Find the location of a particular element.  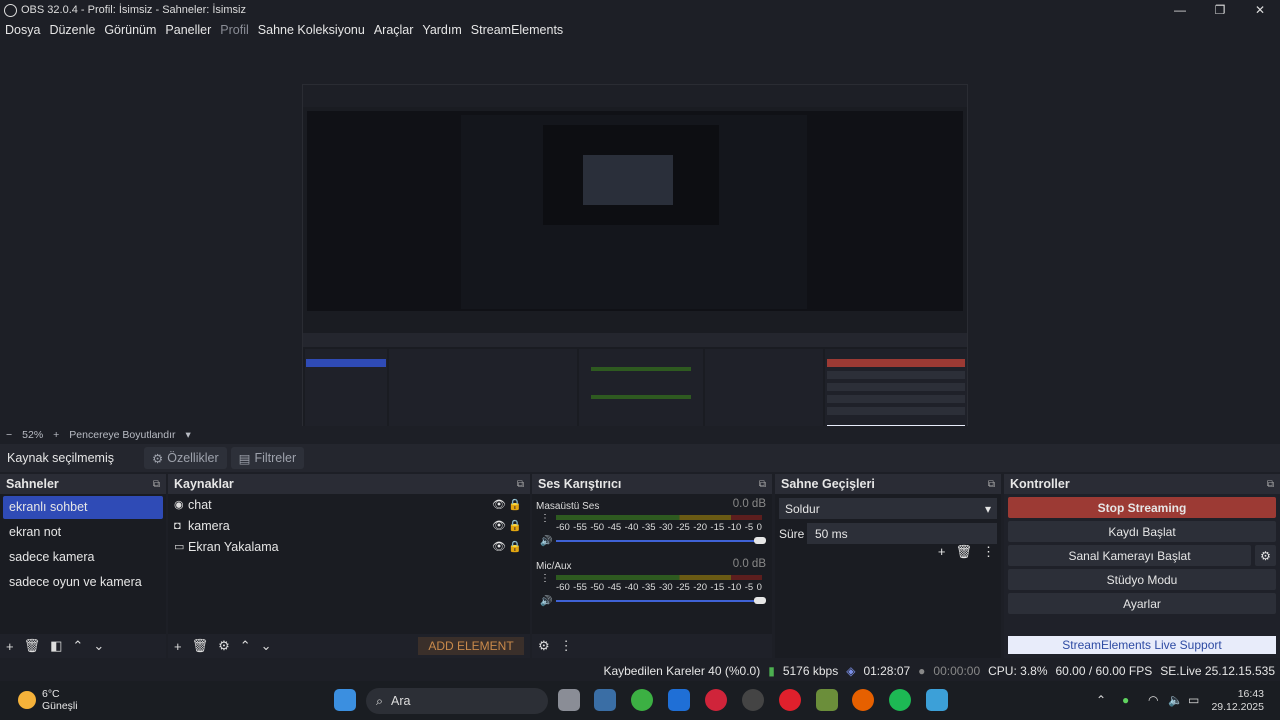

battery-icon: ▭ is located at coordinates (1193, 700).